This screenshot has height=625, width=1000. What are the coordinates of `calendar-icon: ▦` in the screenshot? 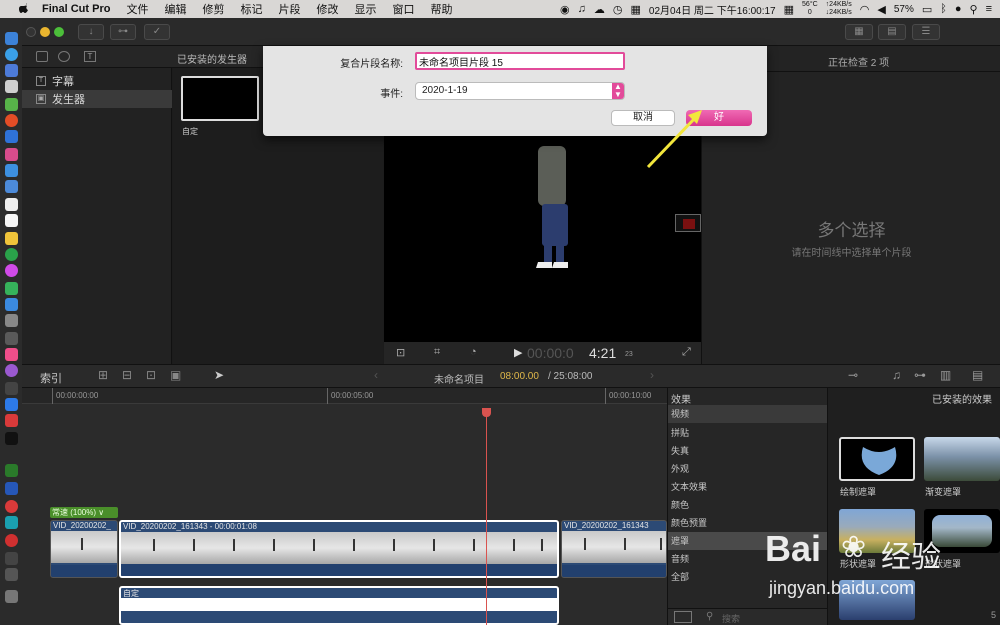 It's located at (635, 9).